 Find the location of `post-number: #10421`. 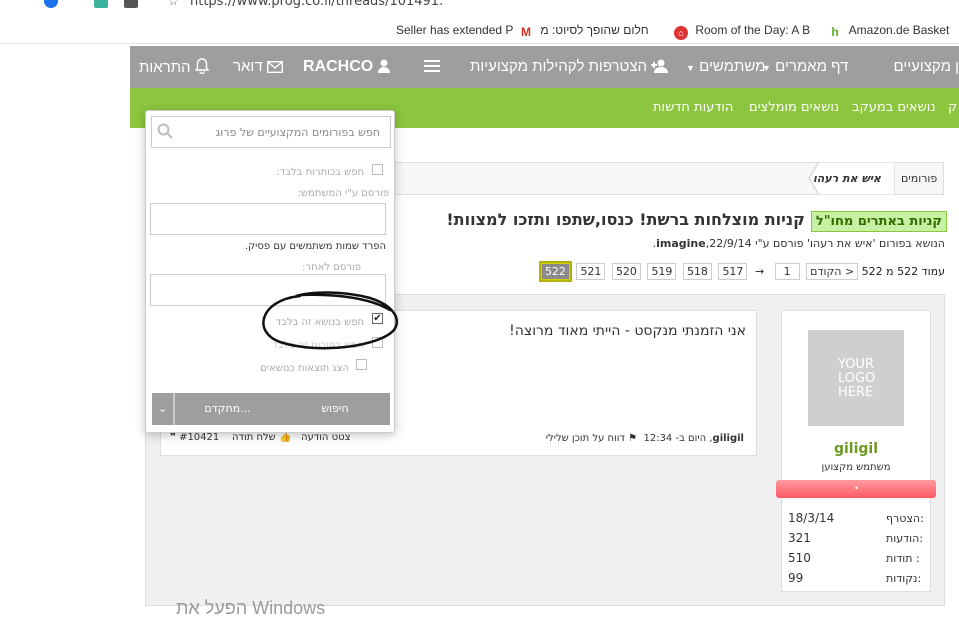

post-number: #10421 is located at coordinates (199, 437).